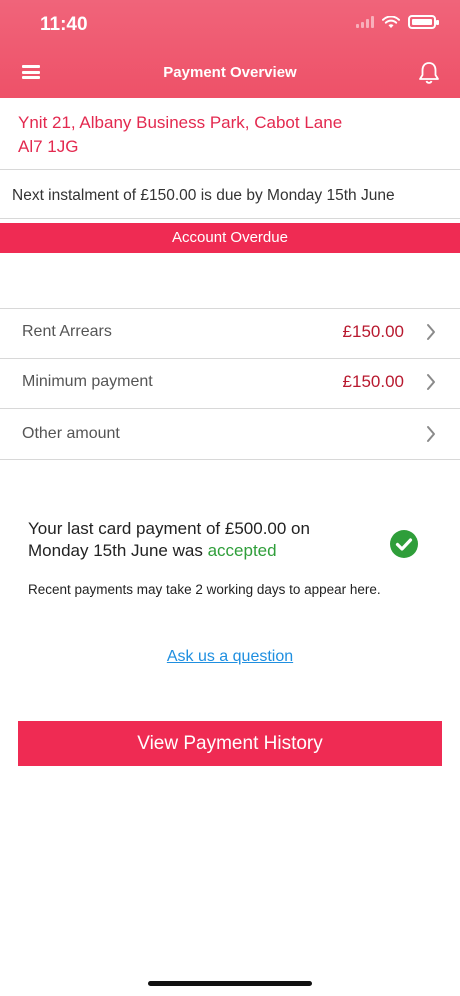 This screenshot has width=460, height=996. Describe the element at coordinates (230, 238) in the screenshot. I see `account-overdue-banner: Account Overdue` at that location.